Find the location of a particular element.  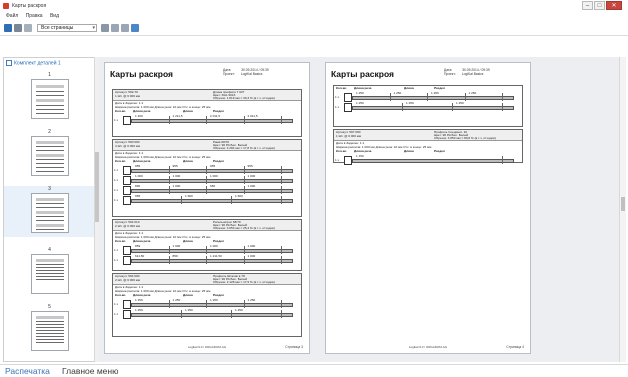

thumbnail-page: 1 is located at coordinates (49, 95).